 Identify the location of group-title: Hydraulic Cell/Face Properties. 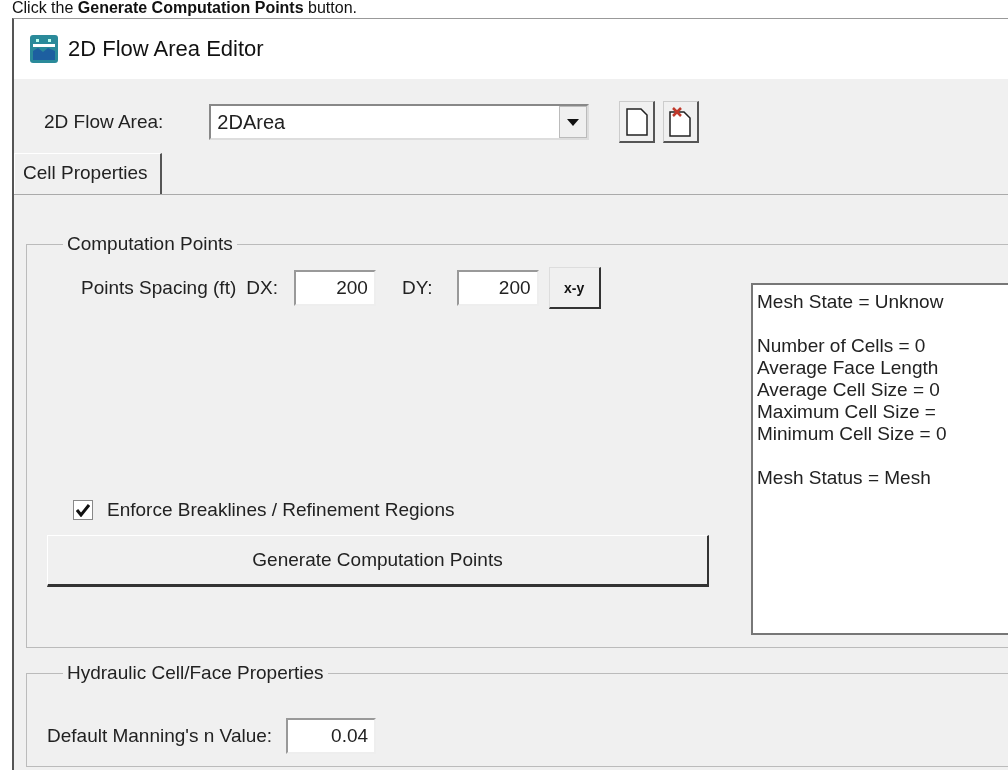
(195, 673).